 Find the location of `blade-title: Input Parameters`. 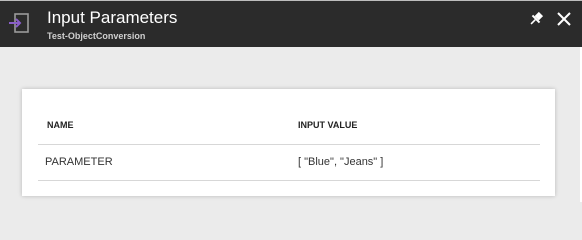

blade-title: Input Parameters is located at coordinates (112, 17).